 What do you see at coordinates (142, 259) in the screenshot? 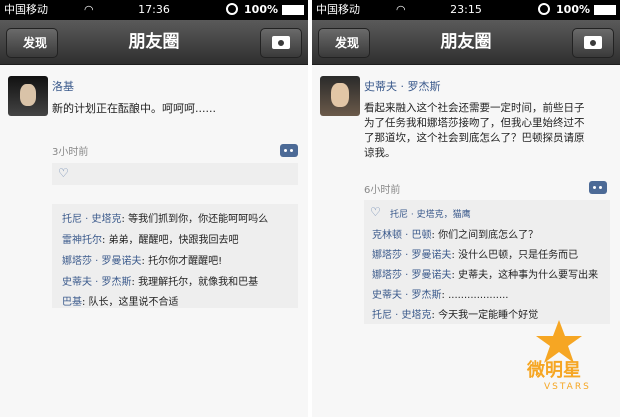
I see `comment-item: 娜塔莎 · 罗曼诺夫: 托尔你才醒醒吧!` at bounding box center [142, 259].